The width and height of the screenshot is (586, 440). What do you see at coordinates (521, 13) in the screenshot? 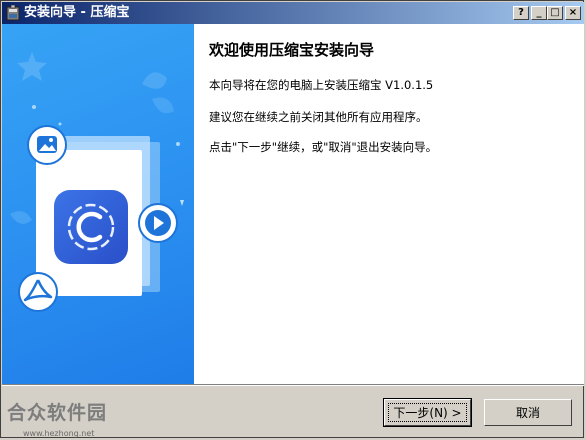
I see `help-button: ?` at bounding box center [521, 13].